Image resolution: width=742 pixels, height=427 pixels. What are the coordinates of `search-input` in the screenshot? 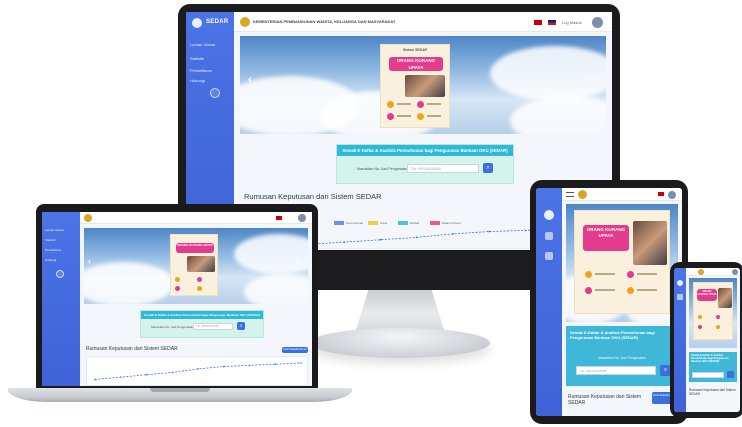 It's located at (708, 375).